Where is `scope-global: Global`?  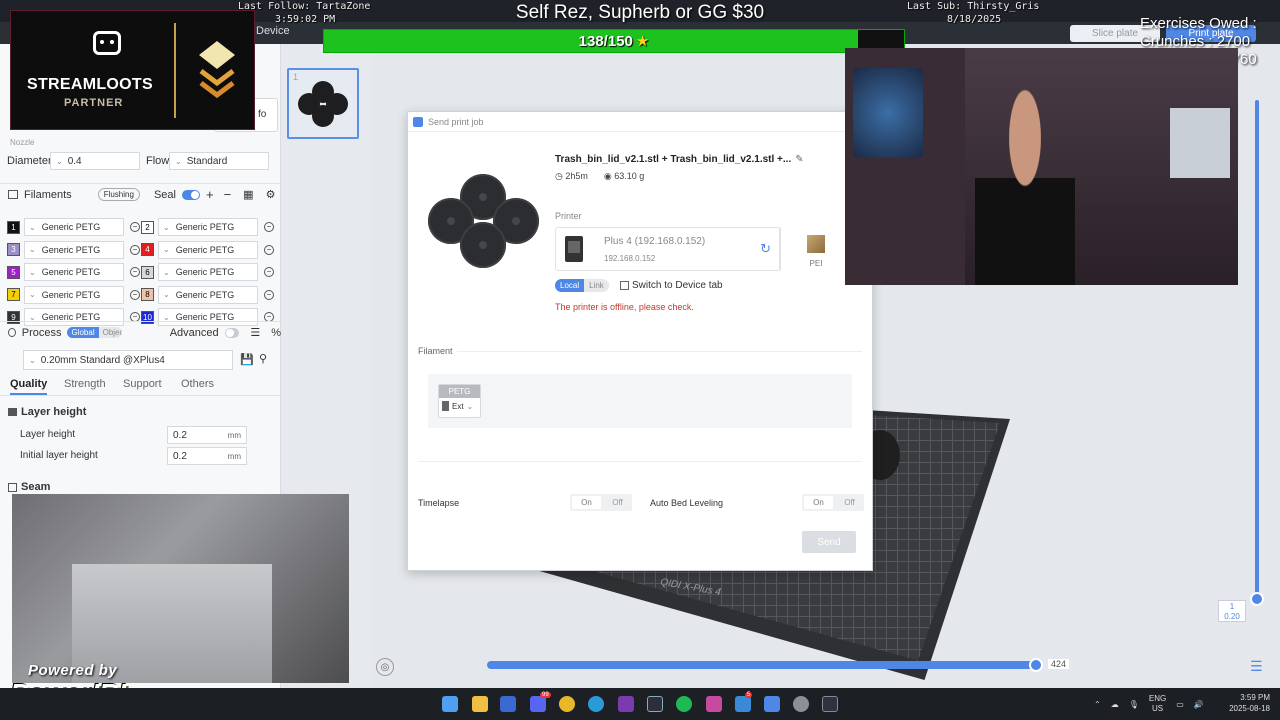
scope-global: Global is located at coordinates (83, 332).